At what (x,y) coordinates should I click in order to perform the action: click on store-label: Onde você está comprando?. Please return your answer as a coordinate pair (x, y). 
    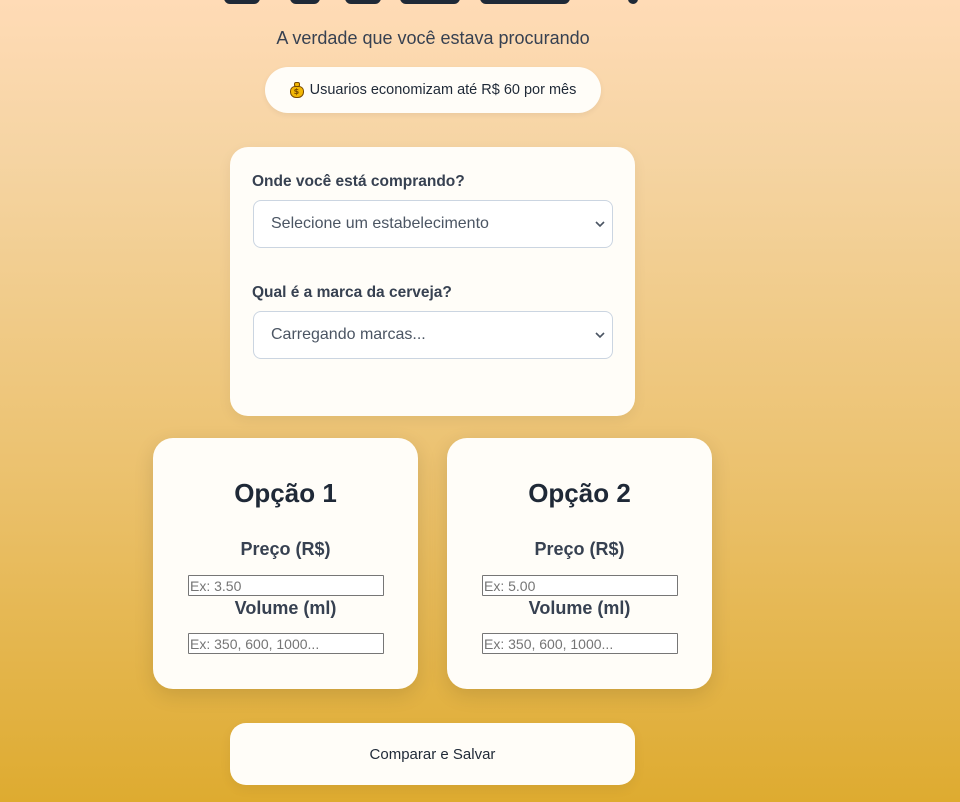
    Looking at the image, I should click on (358, 181).